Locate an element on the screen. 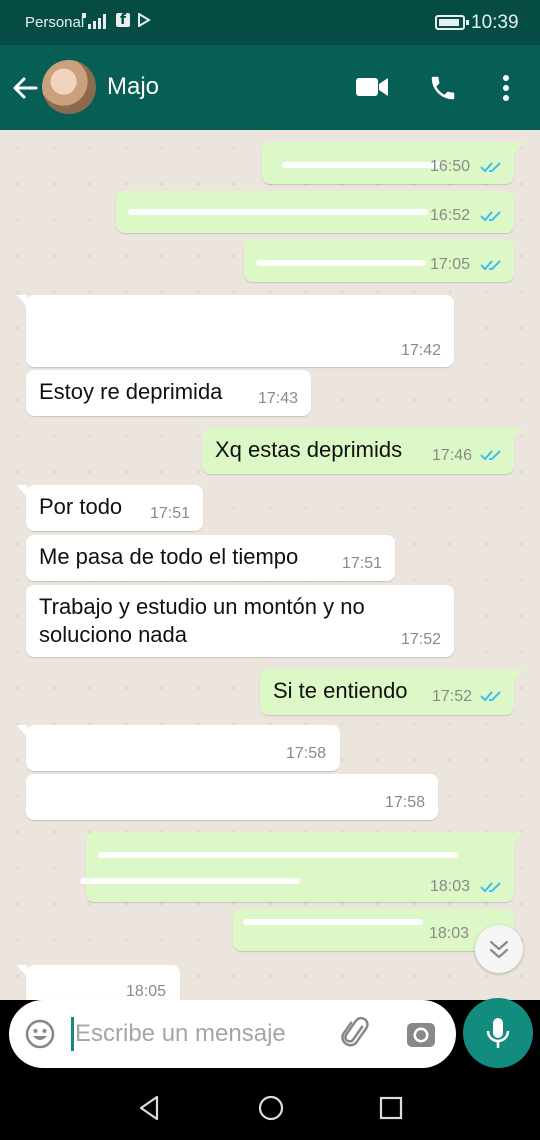 The image size is (540, 1140). nav-home-icon is located at coordinates (271, 1108).